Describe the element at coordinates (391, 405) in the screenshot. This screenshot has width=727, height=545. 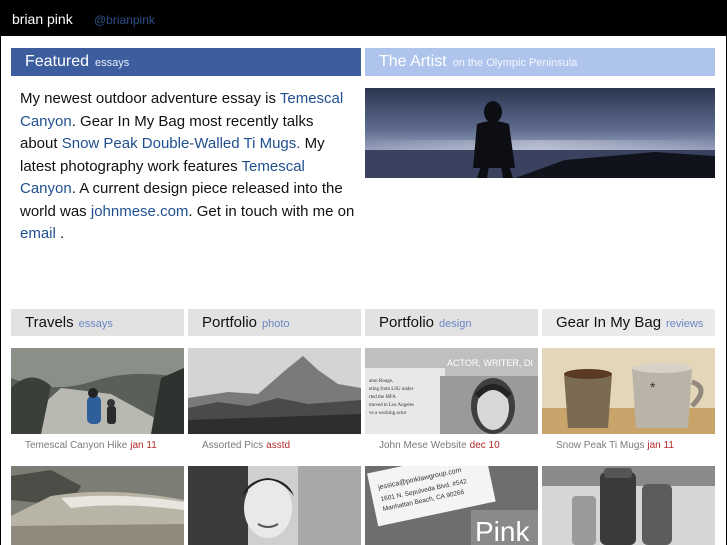
I see `svg-text: moved to Los Angeles` at that location.